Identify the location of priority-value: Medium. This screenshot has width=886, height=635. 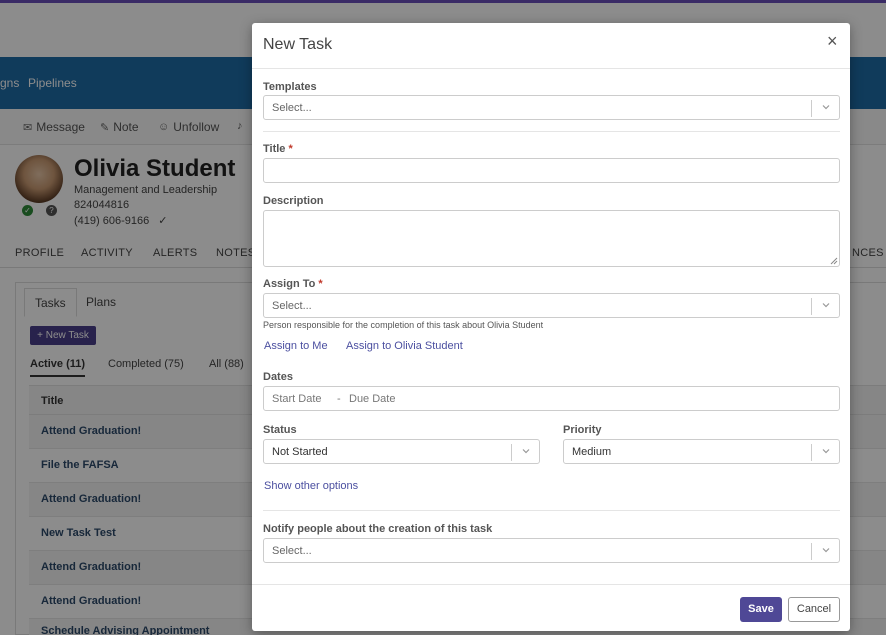
(592, 452).